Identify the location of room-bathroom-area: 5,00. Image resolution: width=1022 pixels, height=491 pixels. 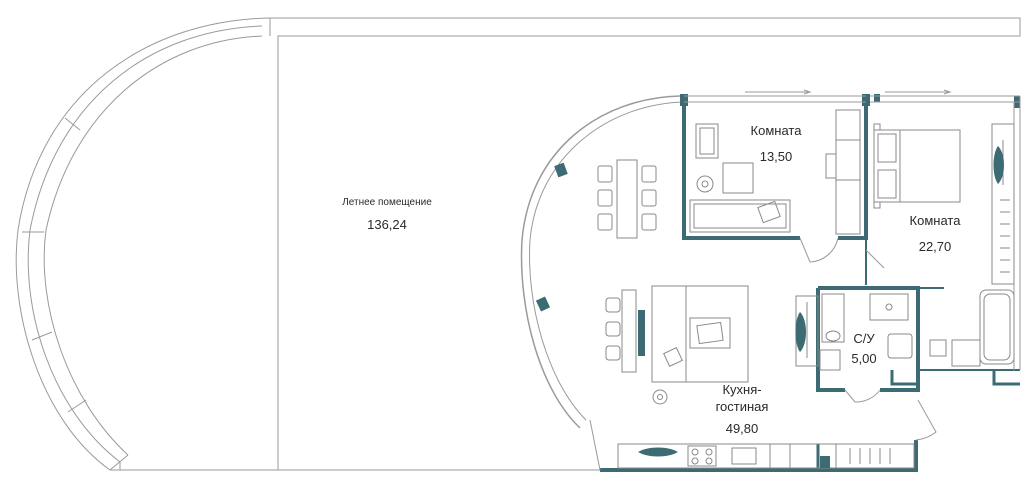
(864, 358).